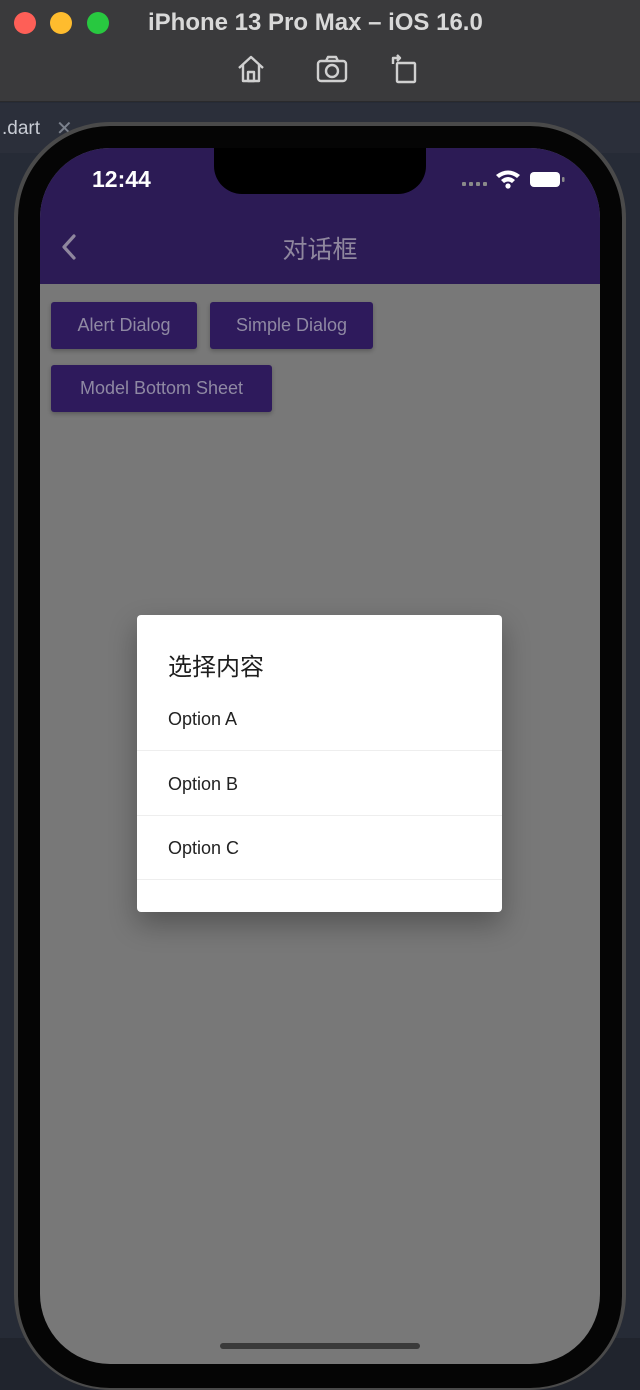 This screenshot has height=1390, width=640. What do you see at coordinates (25, 23) in the screenshot?
I see `close-window-button` at bounding box center [25, 23].